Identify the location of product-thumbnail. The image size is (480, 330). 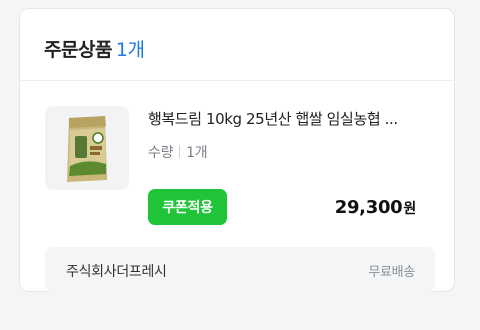
(87, 148).